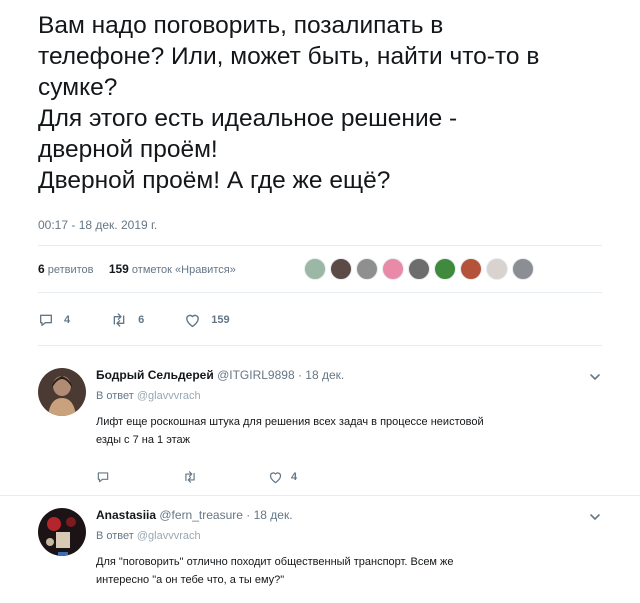  What do you see at coordinates (128, 149) in the screenshot?
I see `tweet-line: дверной проём!` at bounding box center [128, 149].